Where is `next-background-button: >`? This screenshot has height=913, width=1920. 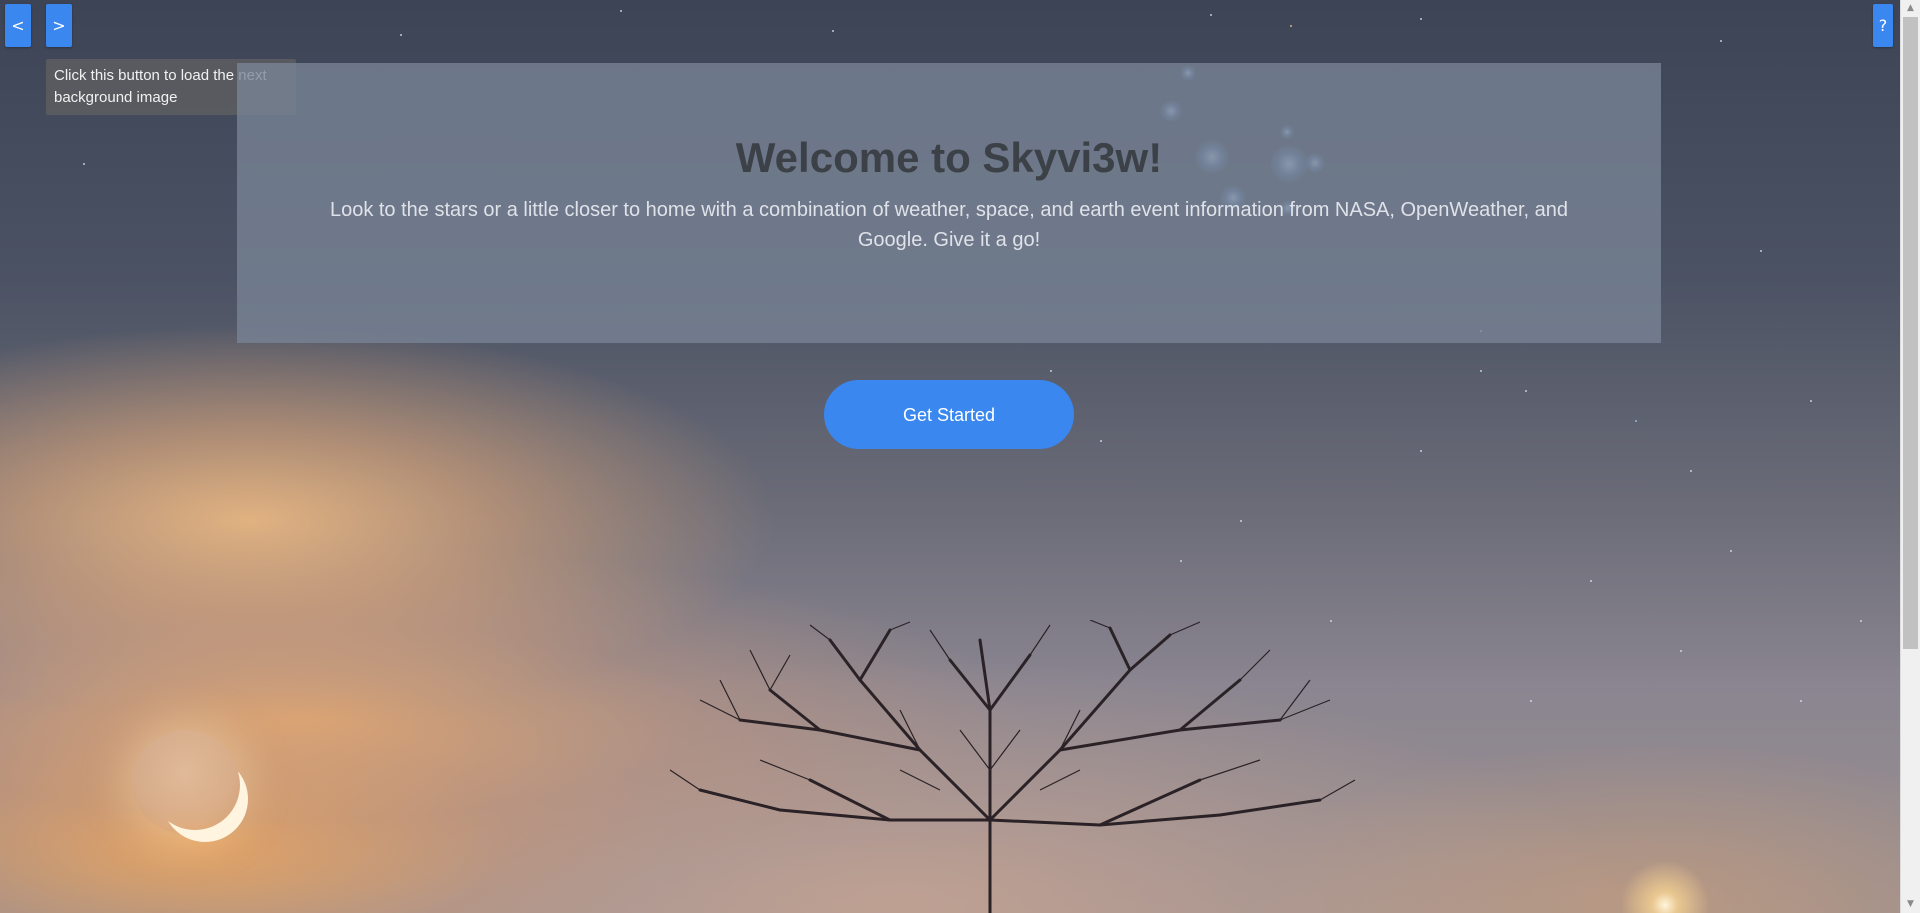
next-background-button: > is located at coordinates (59, 25).